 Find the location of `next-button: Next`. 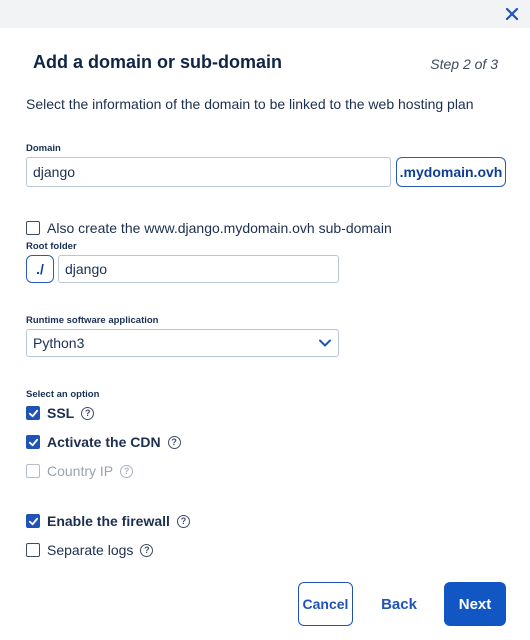

next-button: Next is located at coordinates (475, 604).